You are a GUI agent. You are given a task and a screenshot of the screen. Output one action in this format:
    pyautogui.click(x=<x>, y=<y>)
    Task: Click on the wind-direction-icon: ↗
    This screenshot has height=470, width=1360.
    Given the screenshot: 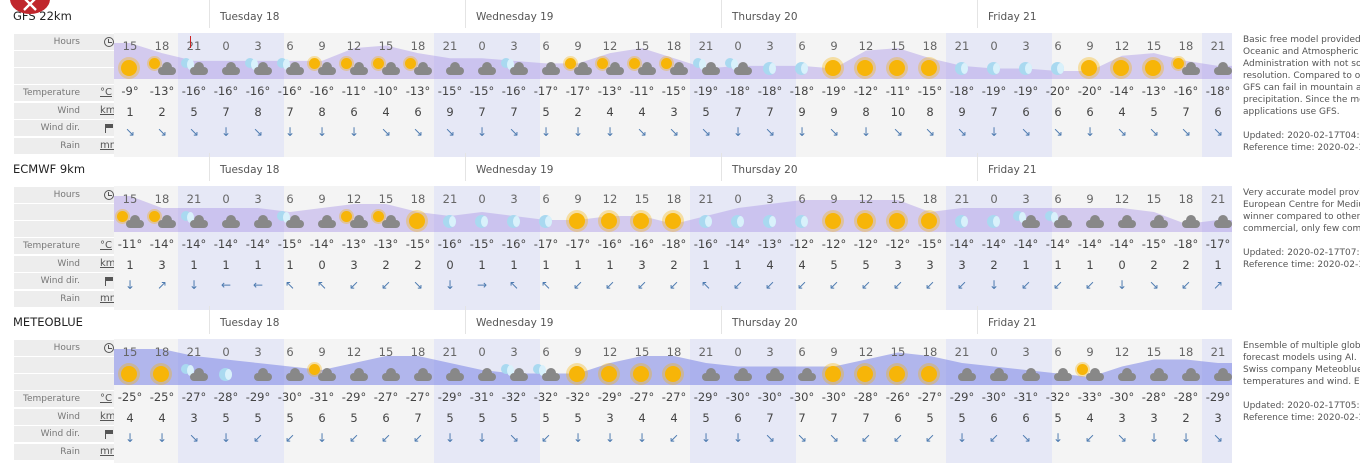 What is the action you would take?
    pyautogui.click(x=1218, y=285)
    